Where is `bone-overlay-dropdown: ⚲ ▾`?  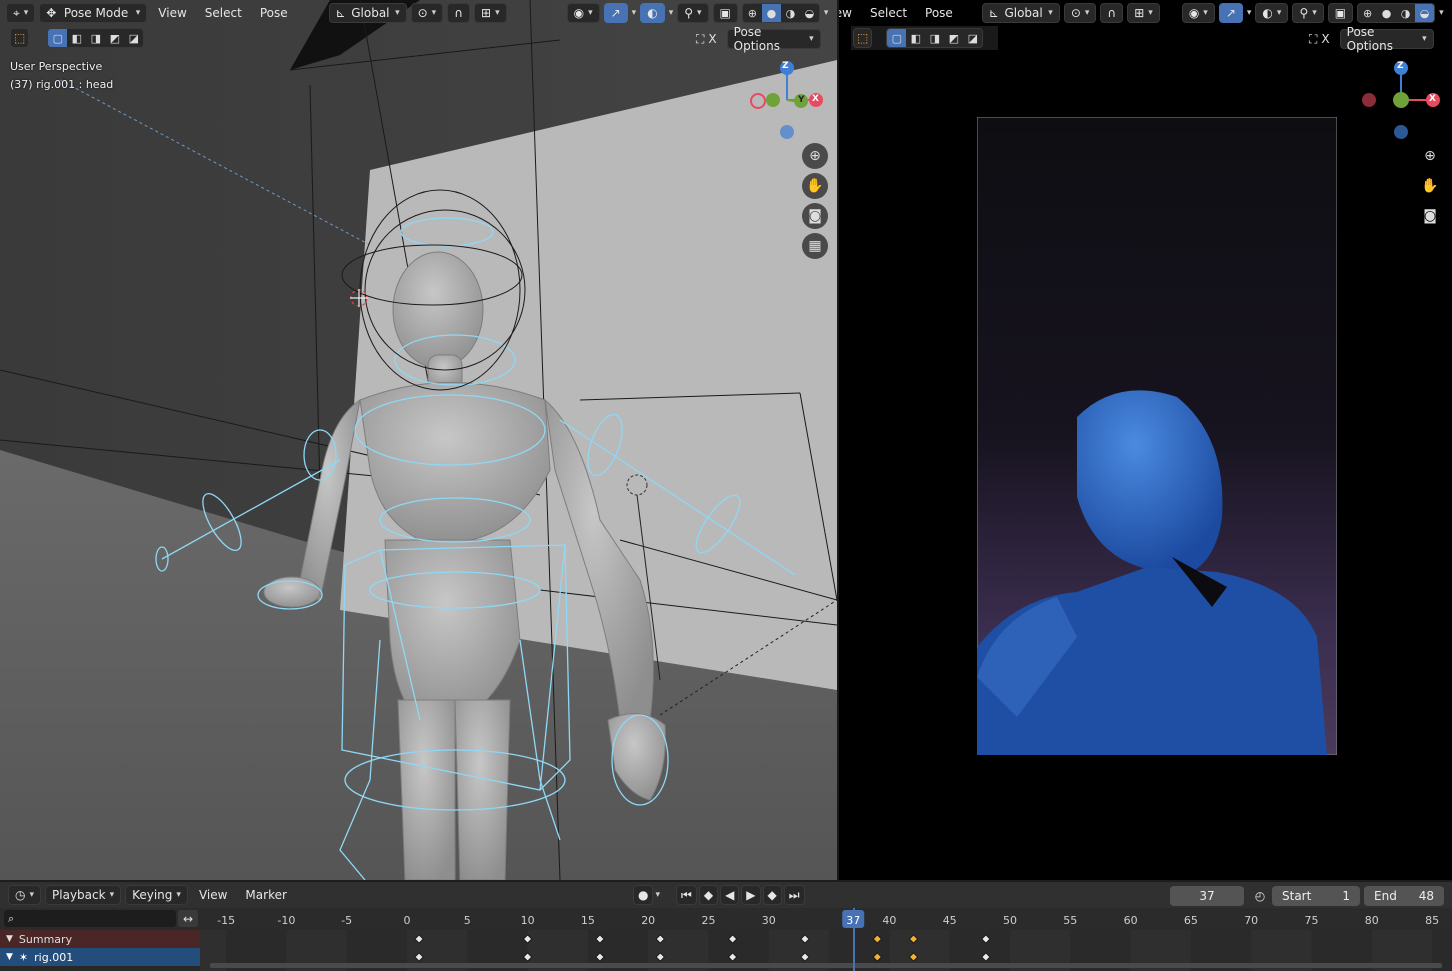
bone-overlay-dropdown: ⚲ ▾ is located at coordinates (693, 13).